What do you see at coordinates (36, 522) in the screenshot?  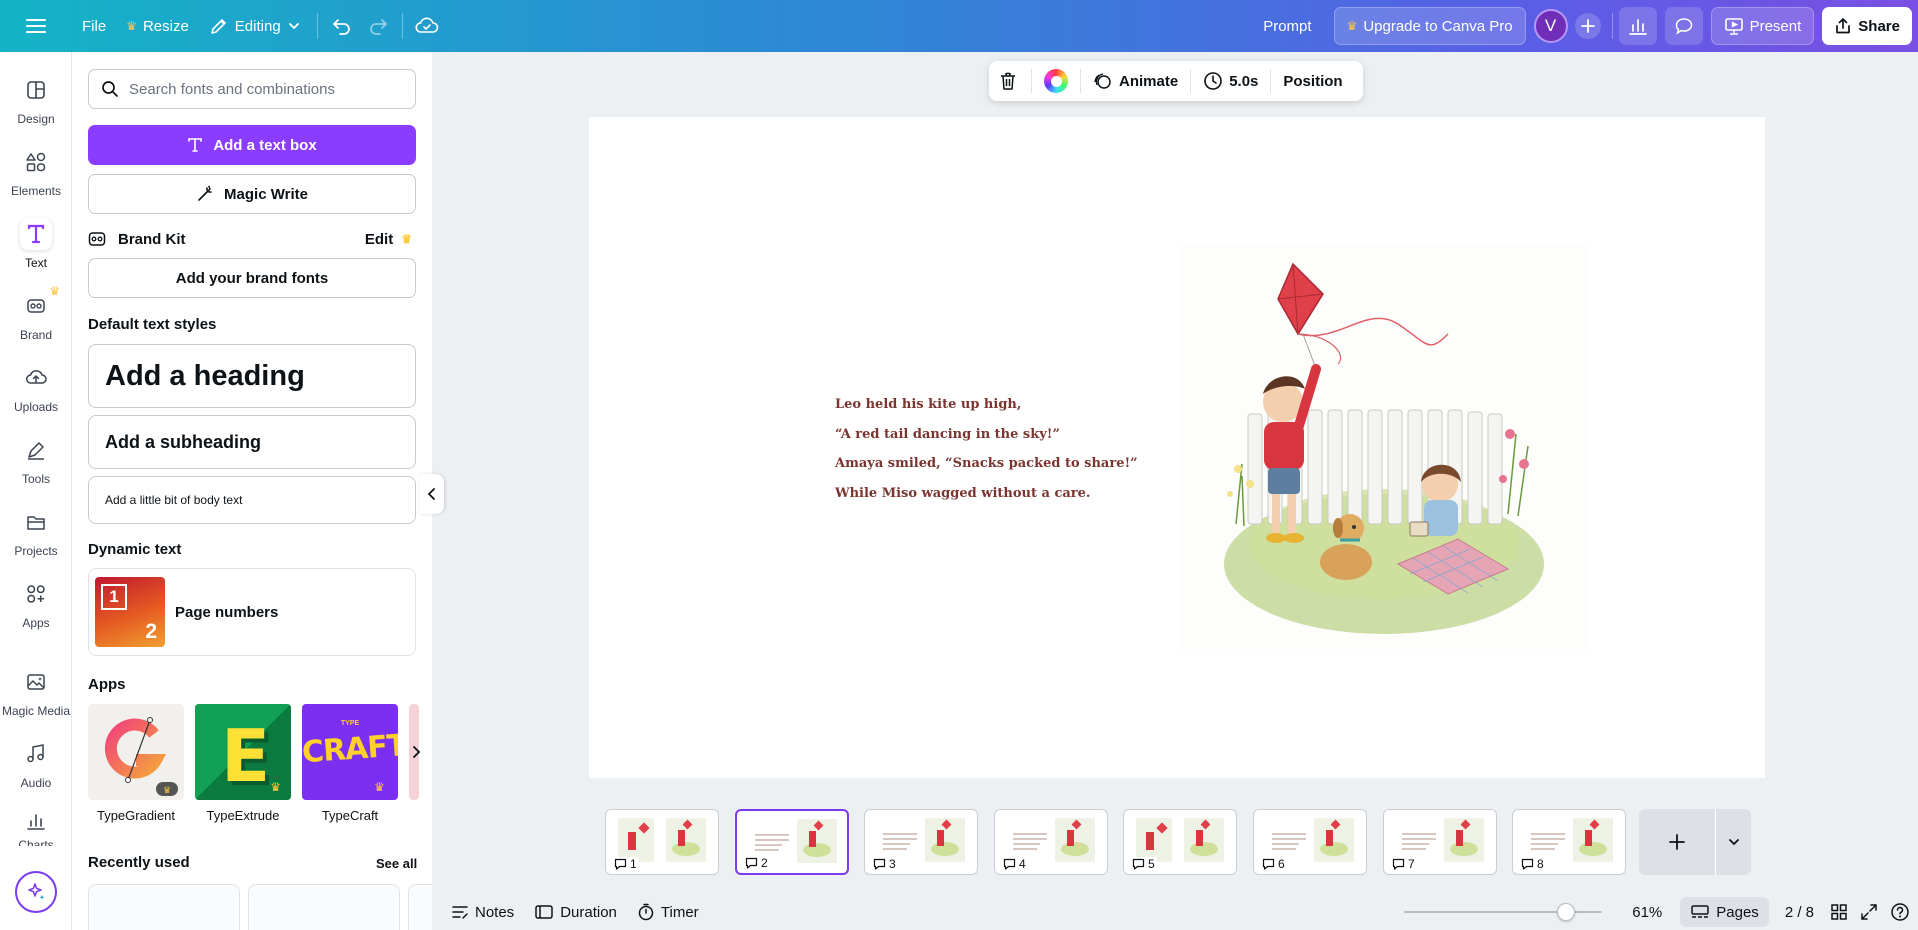 I see `projects-icon` at bounding box center [36, 522].